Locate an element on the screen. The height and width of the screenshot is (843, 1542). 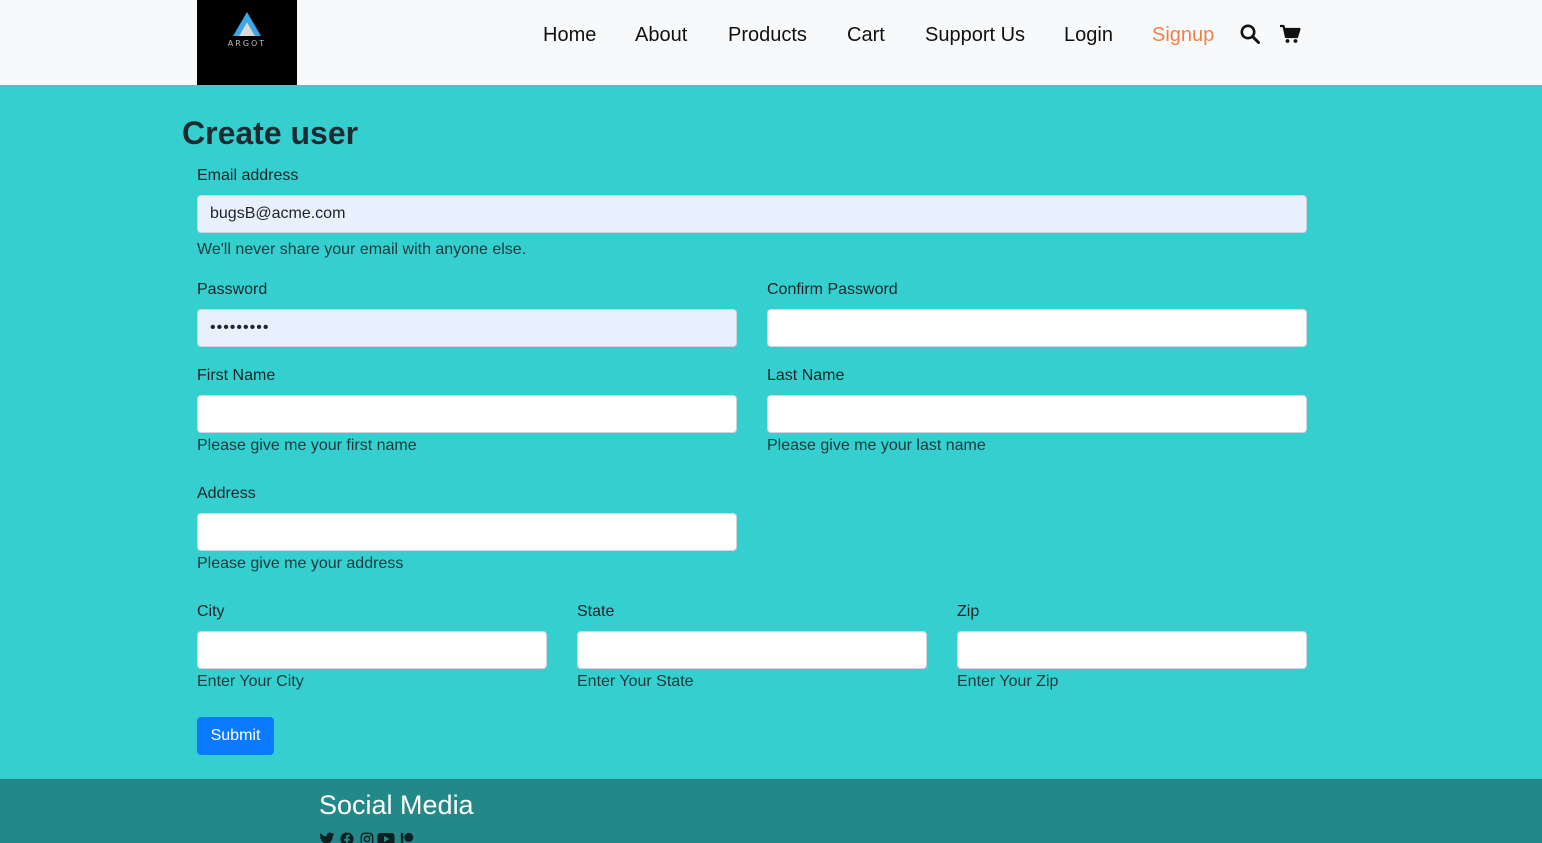
nav-about: About is located at coordinates (661, 35).